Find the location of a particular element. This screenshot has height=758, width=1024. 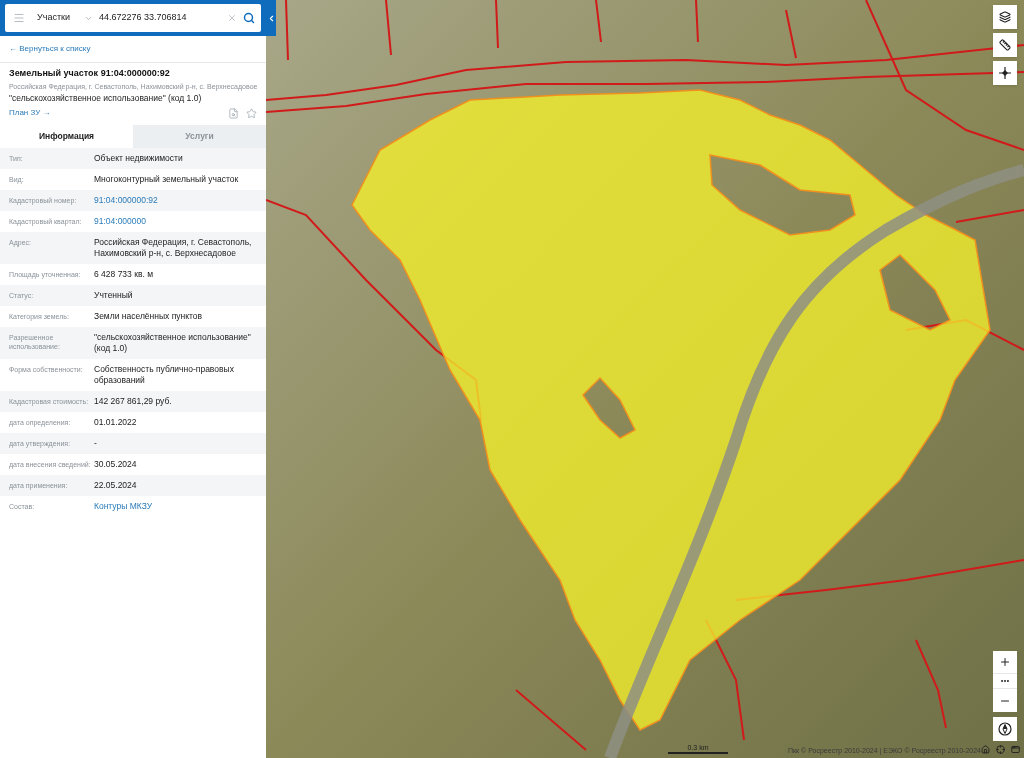

plus-icon is located at coordinates (1005, 662).